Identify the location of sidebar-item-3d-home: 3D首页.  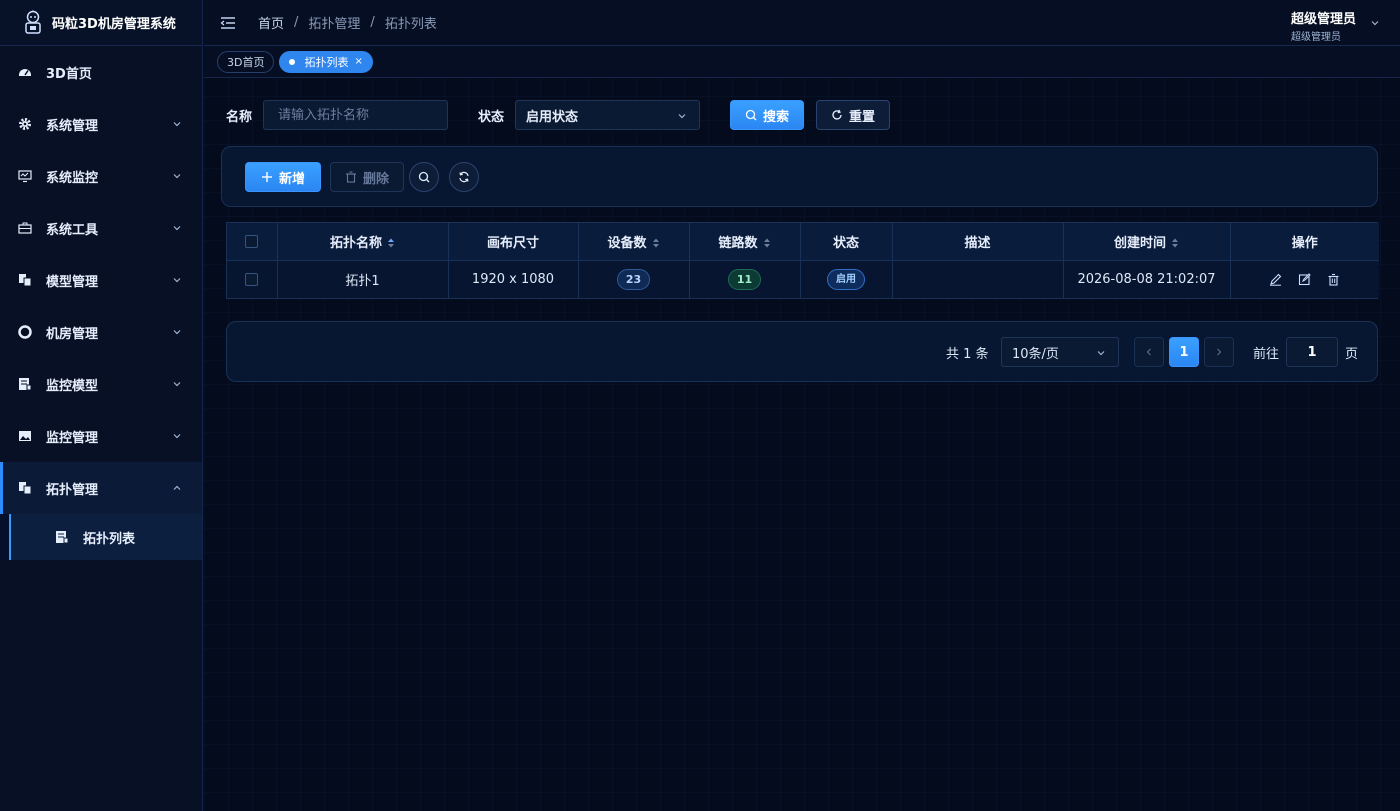
(101, 72).